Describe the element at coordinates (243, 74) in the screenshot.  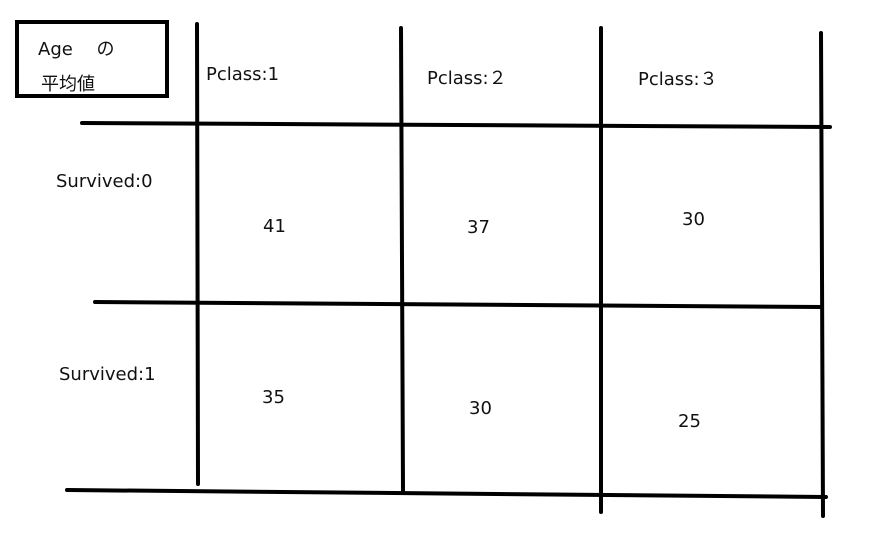
I see `column-header-pclass-1: Pclass:1` at that location.